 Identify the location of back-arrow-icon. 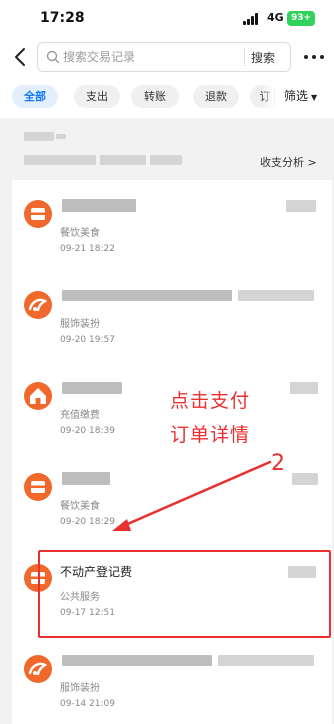
(21, 57).